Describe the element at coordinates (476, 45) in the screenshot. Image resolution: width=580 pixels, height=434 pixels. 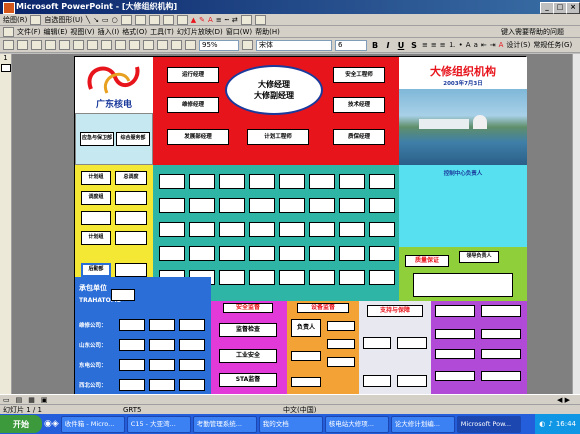
I see `font-shrink-icon: a` at that location.